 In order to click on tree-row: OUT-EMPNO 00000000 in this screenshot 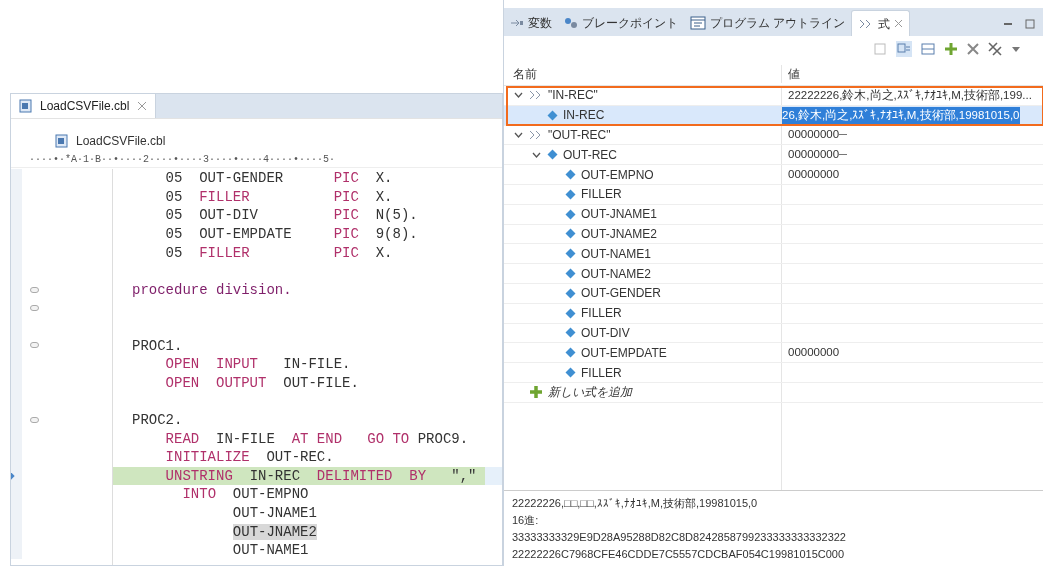, I will do `click(773, 175)`.